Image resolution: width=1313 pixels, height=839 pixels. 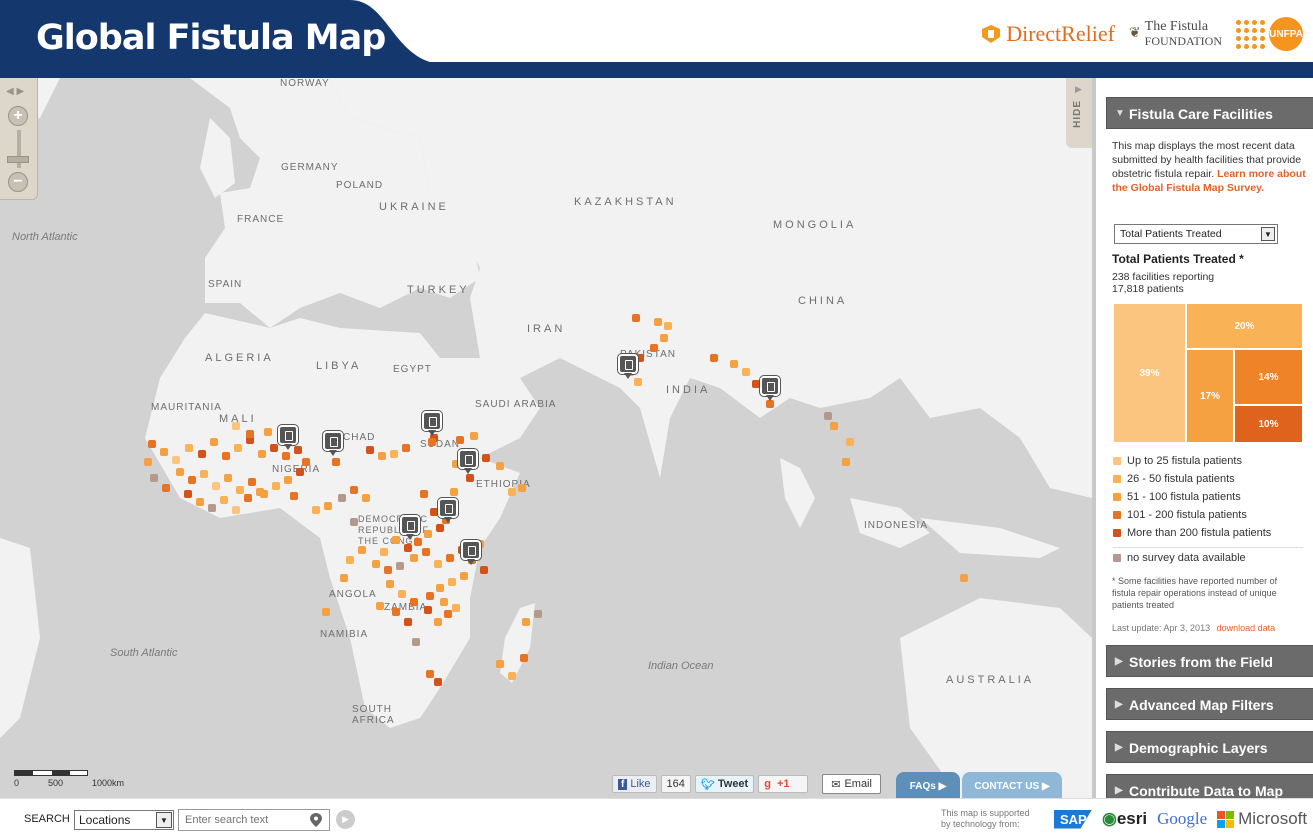 What do you see at coordinates (1210, 396) in the screenshot?
I see `treemap-cell: 17%` at bounding box center [1210, 396].